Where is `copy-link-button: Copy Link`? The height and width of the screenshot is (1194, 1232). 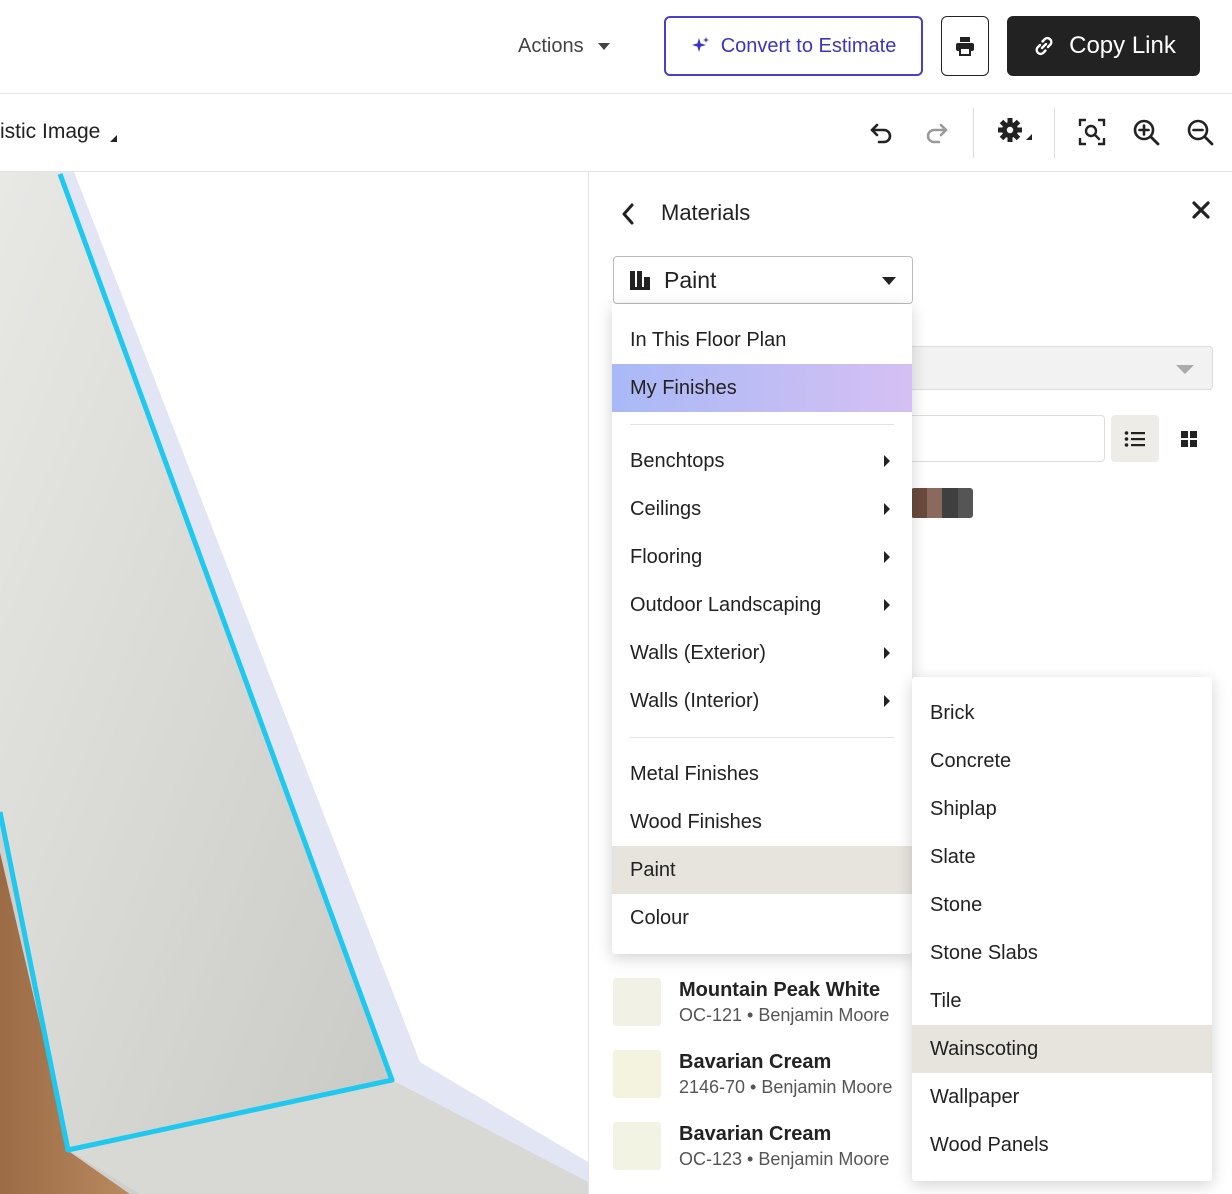
copy-link-button: Copy Link is located at coordinates (1103, 46).